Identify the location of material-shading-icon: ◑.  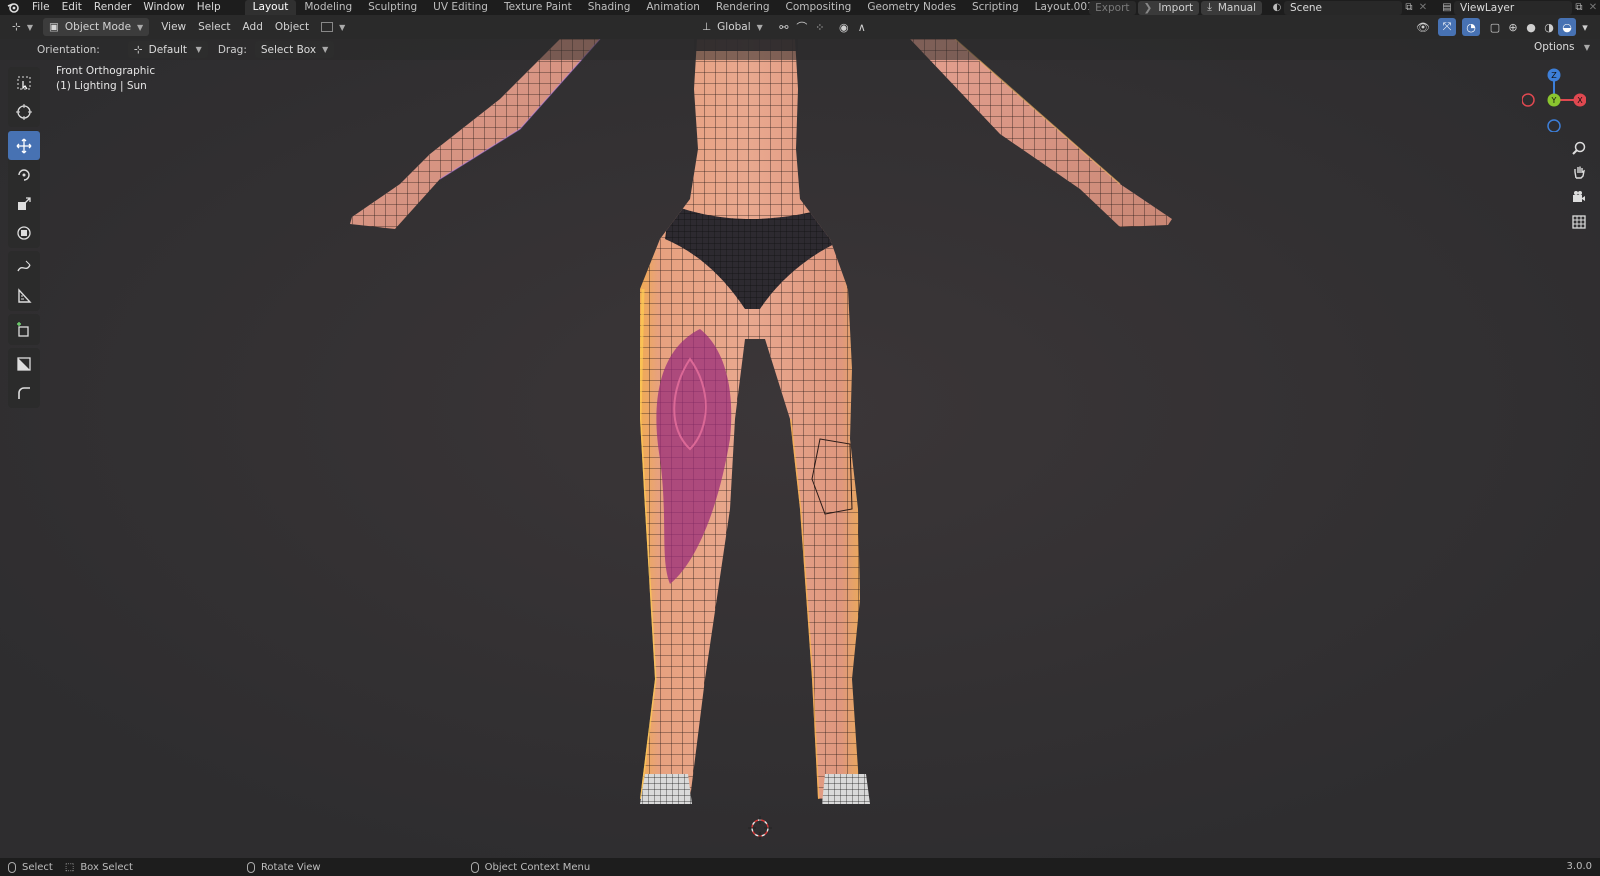
(1549, 27).